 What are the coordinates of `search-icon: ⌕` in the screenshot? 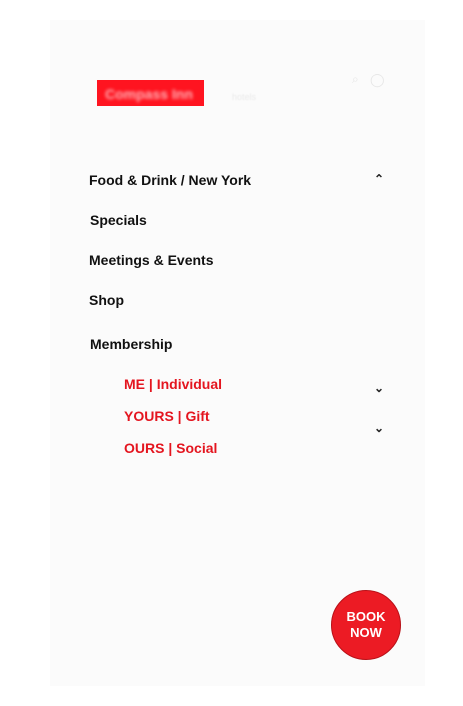 It's located at (355, 79).